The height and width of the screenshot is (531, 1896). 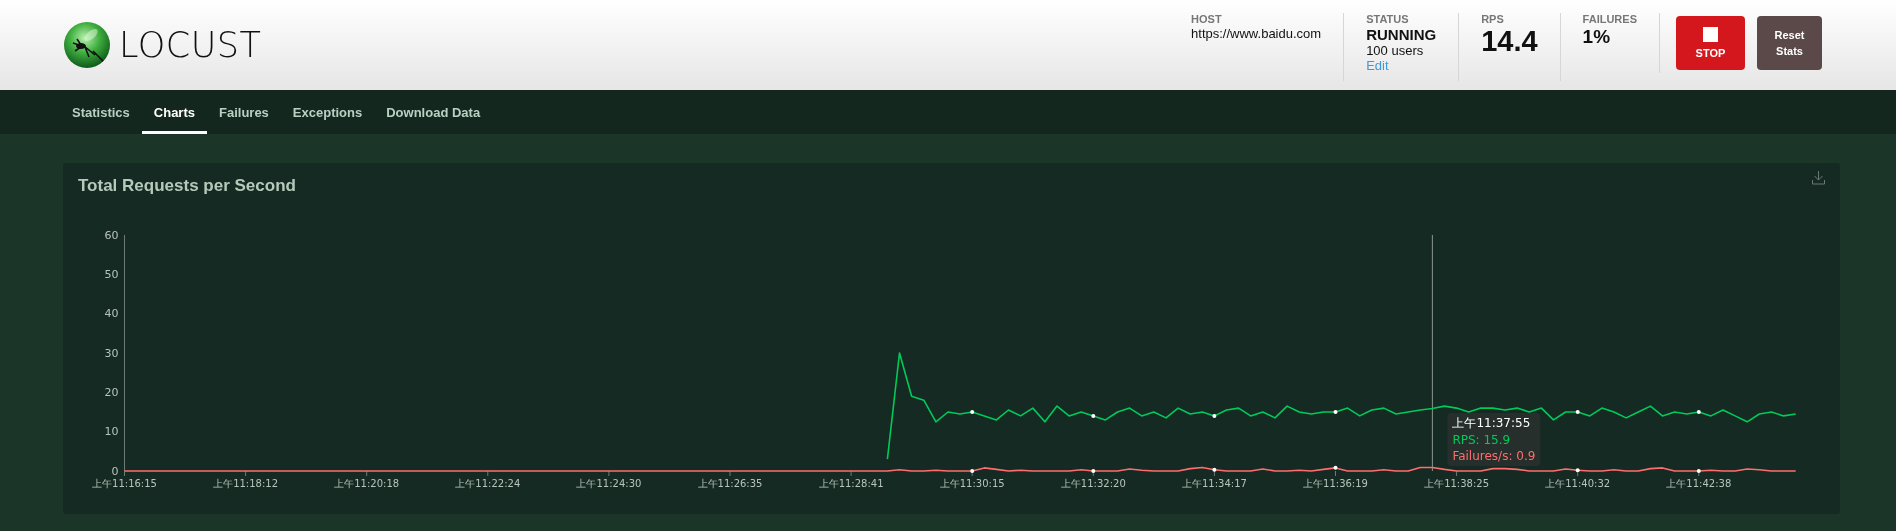 I want to click on nav-tab: Download Data, so click(x=433, y=113).